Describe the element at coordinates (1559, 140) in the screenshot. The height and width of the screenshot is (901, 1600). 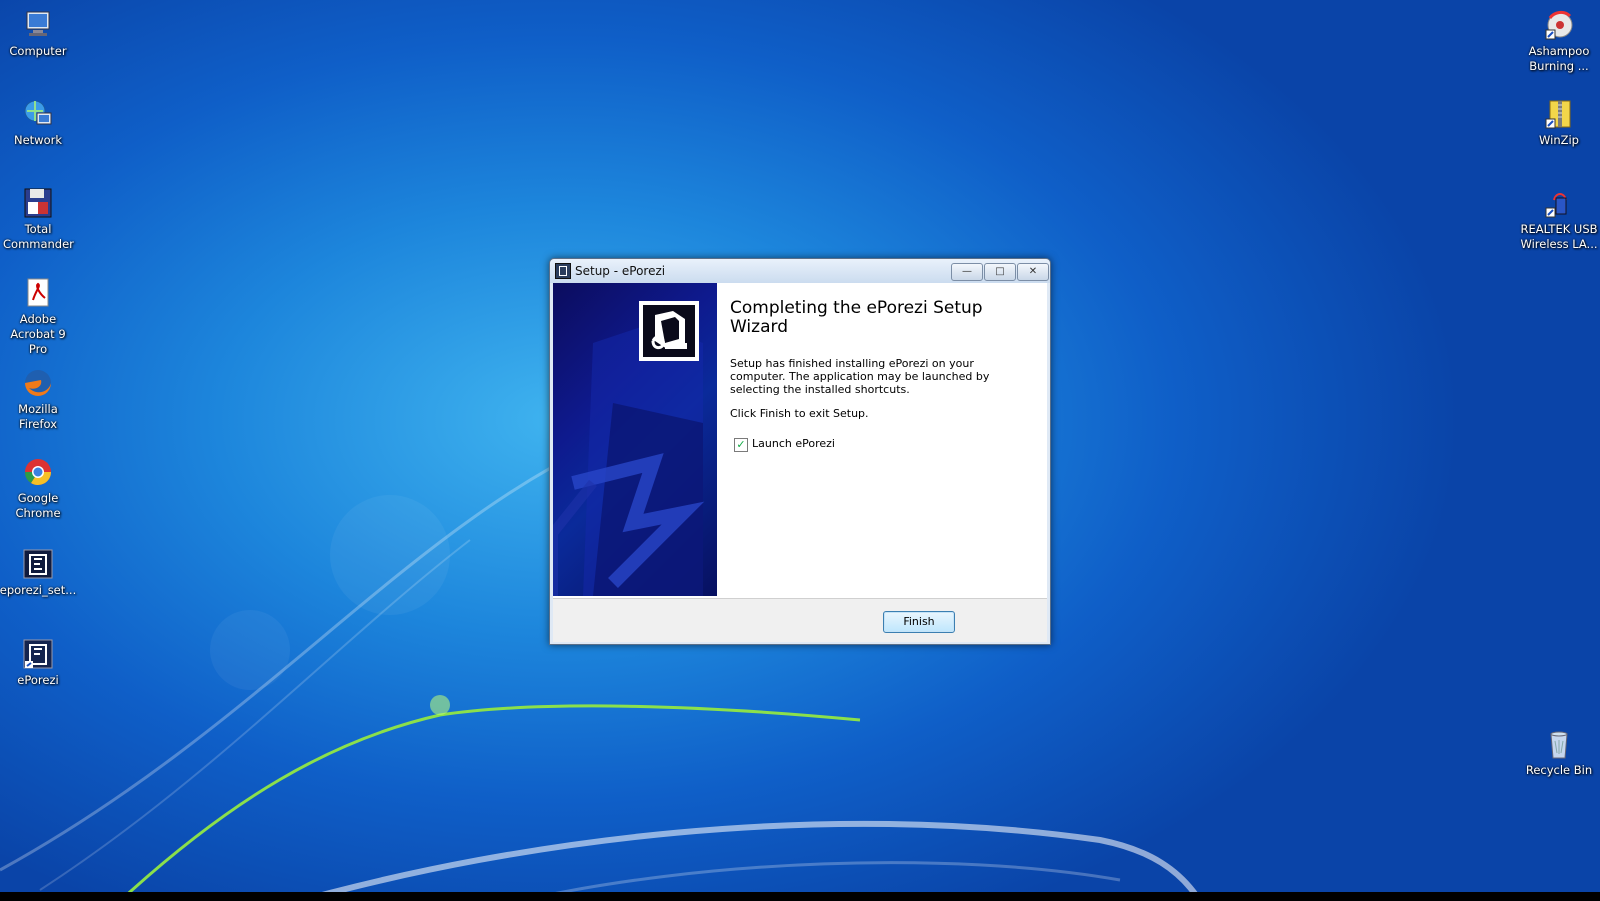
I see `desktop-icon-label: WinZip` at that location.